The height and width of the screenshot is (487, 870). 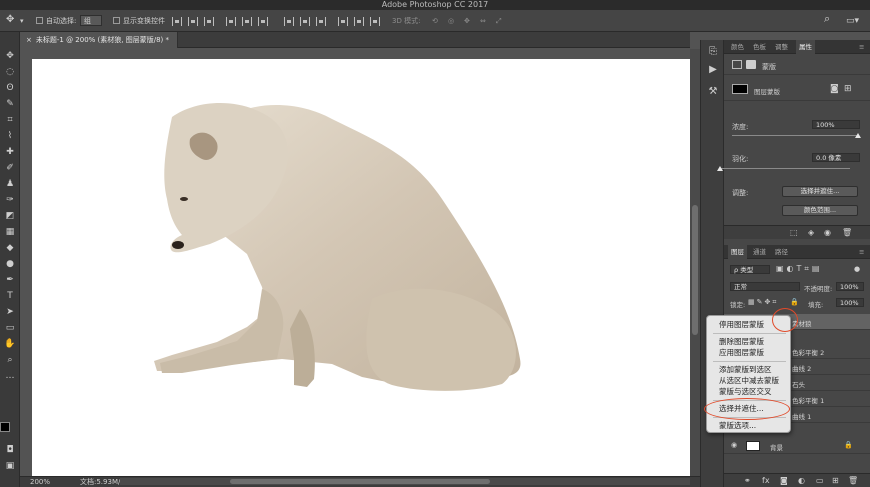 I want to click on layer-filter-select: ρ 类型, so click(x=750, y=269).